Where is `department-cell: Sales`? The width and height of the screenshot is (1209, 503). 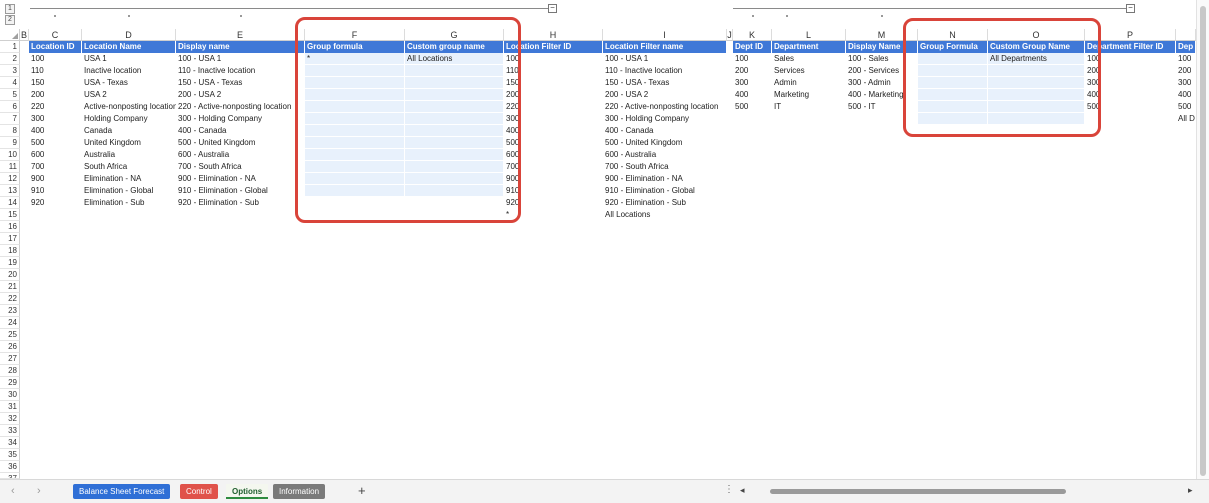 department-cell: Sales is located at coordinates (809, 59).